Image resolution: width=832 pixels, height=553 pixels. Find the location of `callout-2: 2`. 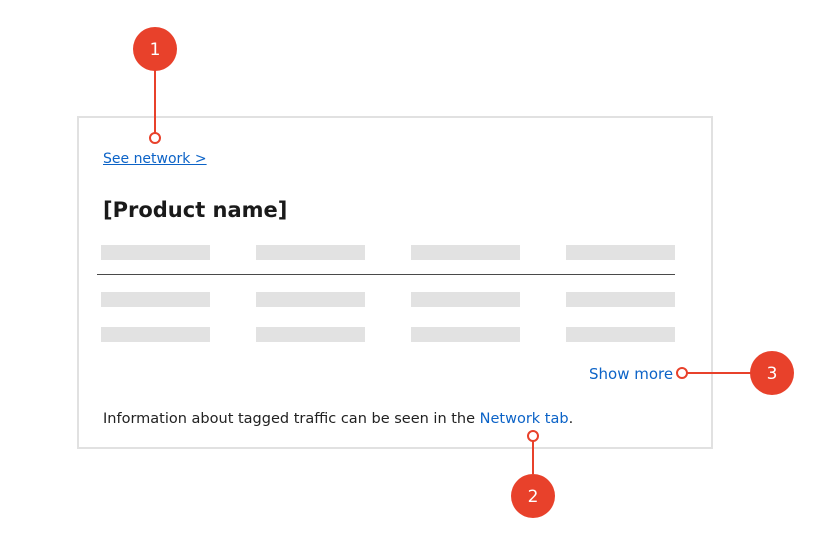

callout-2: 2 is located at coordinates (533, 474).